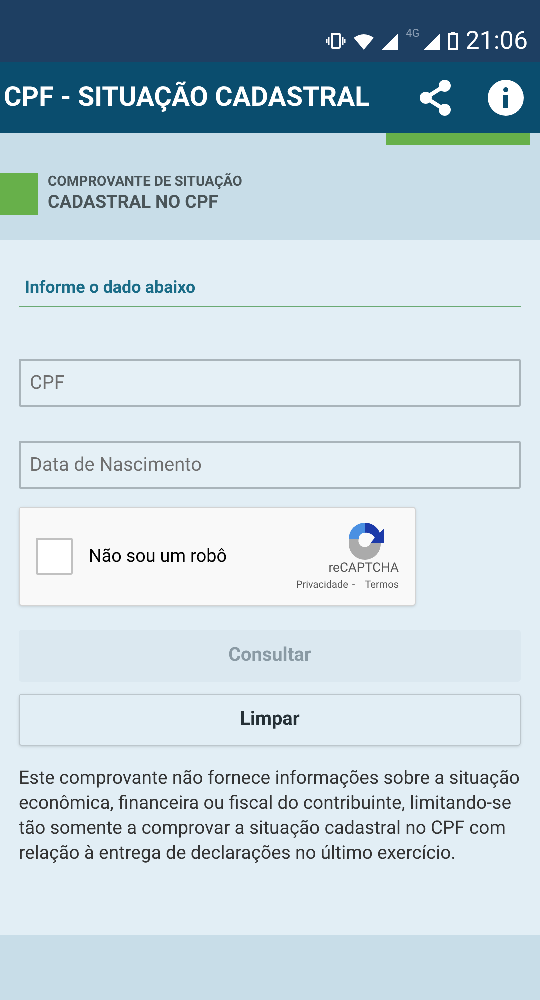 The image size is (540, 1000). I want to click on clock: 21:06, so click(497, 41).